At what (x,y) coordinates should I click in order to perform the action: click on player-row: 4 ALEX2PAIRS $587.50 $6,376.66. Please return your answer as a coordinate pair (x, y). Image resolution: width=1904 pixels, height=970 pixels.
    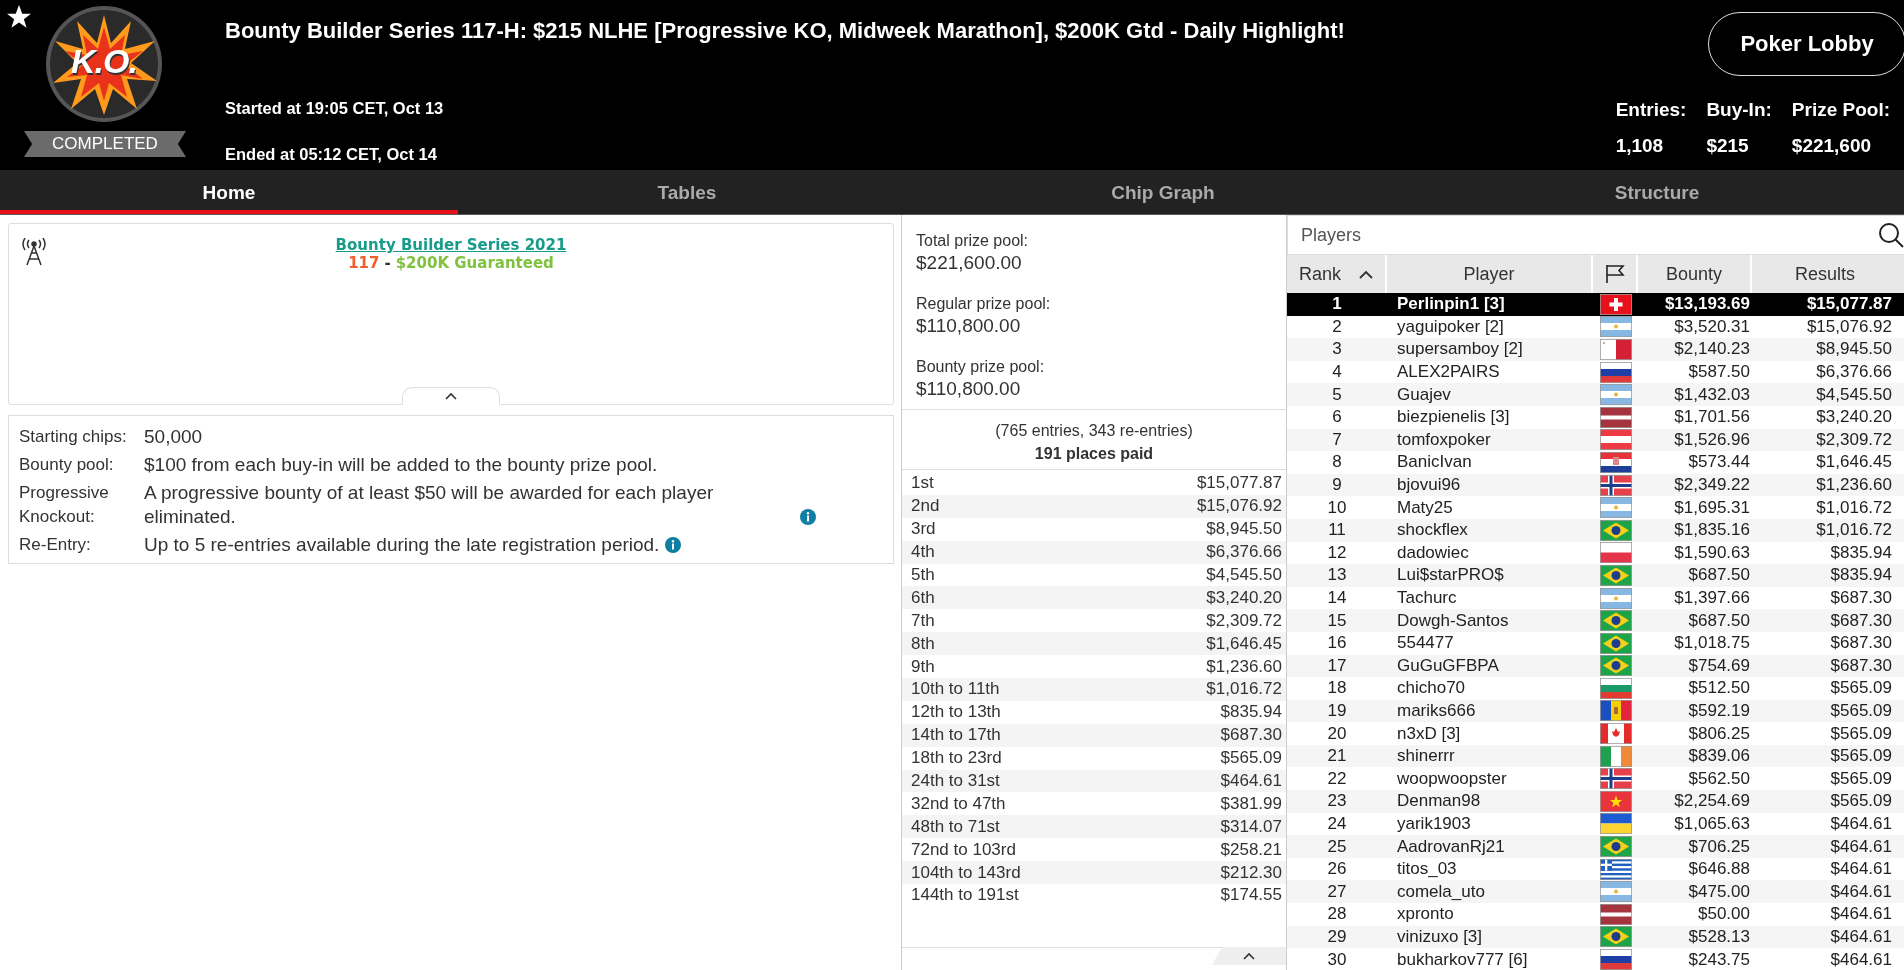
    Looking at the image, I should click on (1595, 372).